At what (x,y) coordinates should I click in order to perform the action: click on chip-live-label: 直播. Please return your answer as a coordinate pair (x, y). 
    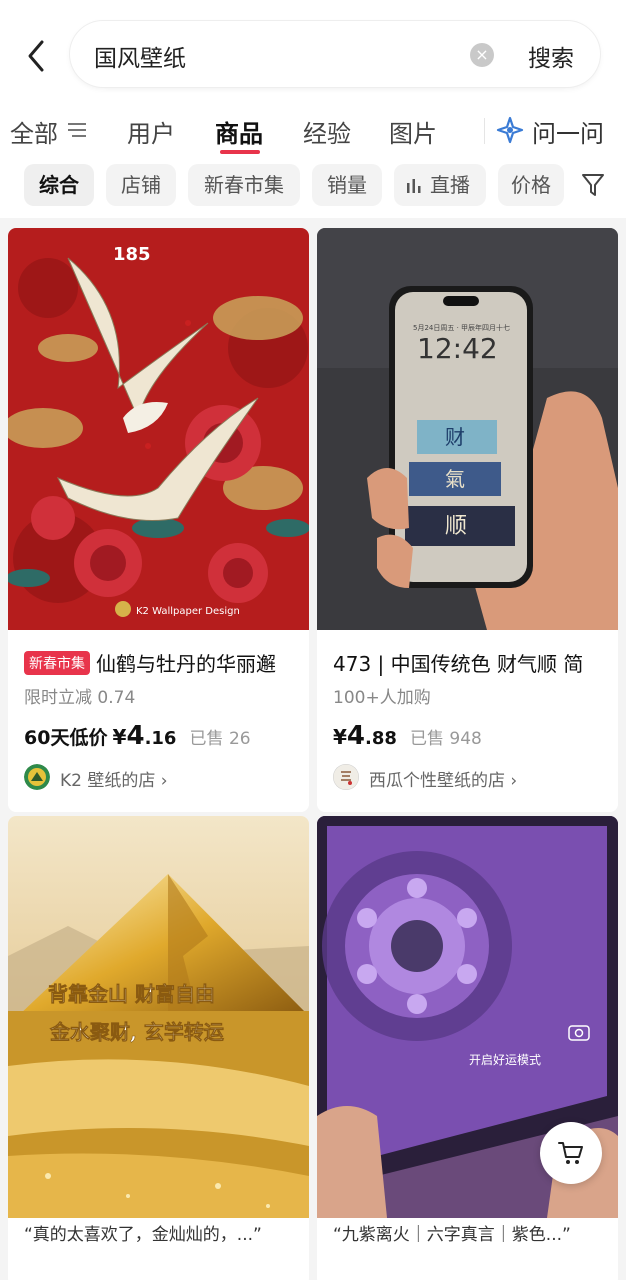
    Looking at the image, I should click on (450, 185).